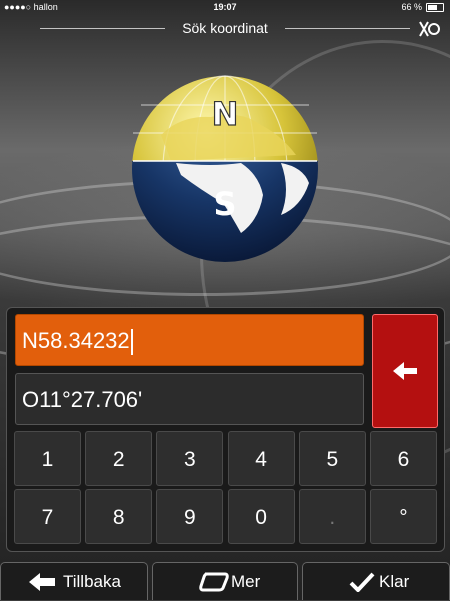 The image size is (450, 601). Describe the element at coordinates (47, 458) in the screenshot. I see `key-0: 1` at that location.